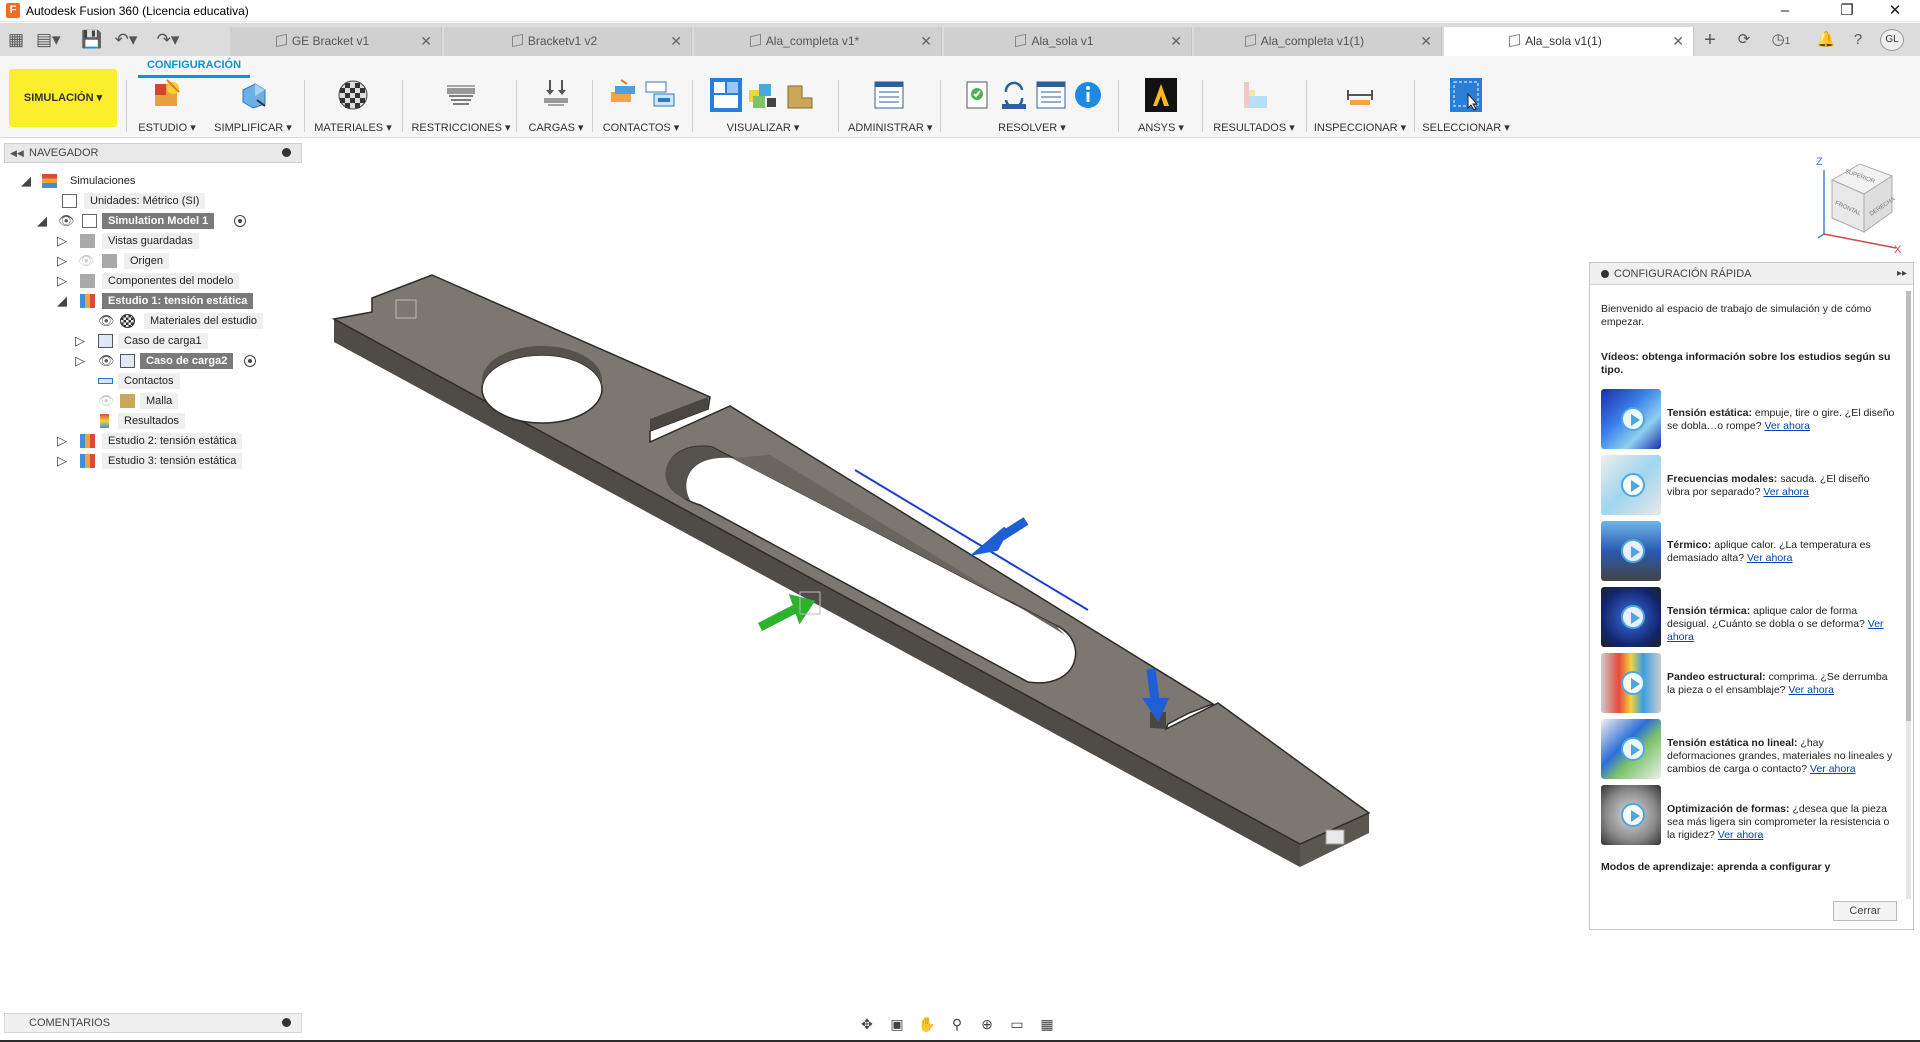 The height and width of the screenshot is (1042, 1920). I want to click on seleccionar-group: SELECCIONAR ▾, so click(1466, 106).